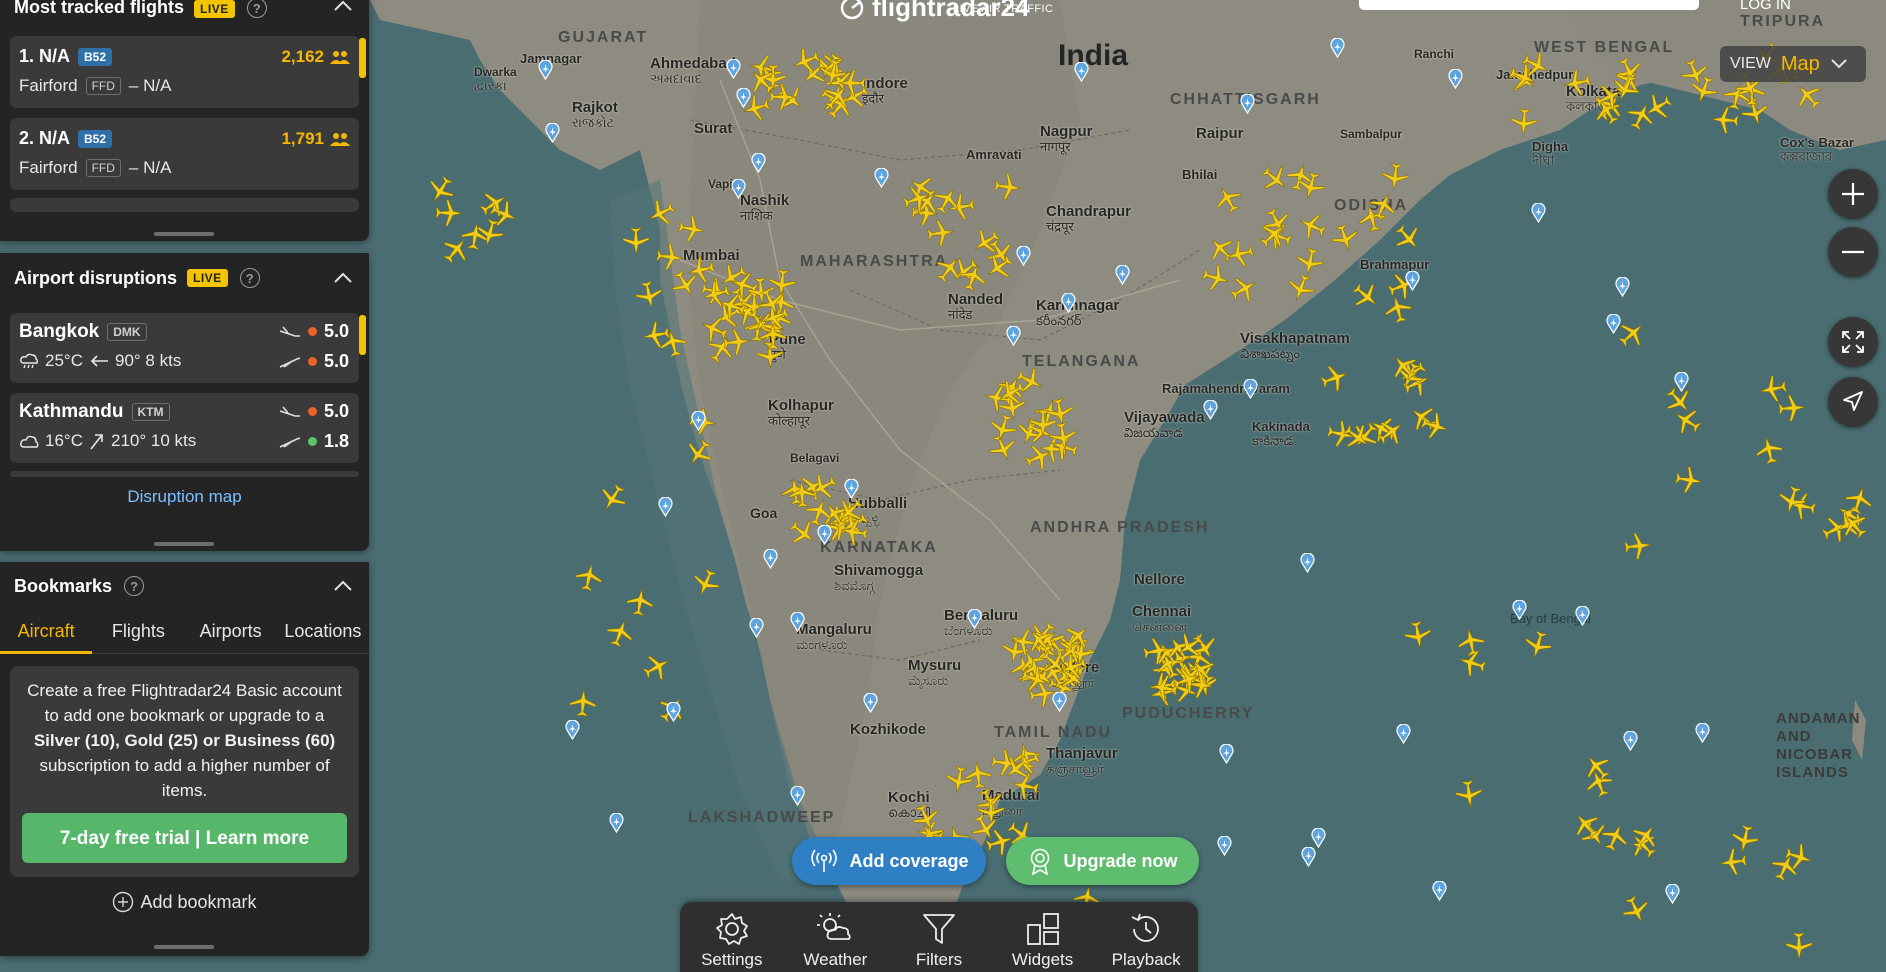 The image size is (1886, 972). What do you see at coordinates (184, 838) in the screenshot?
I see `free-trial-button: 7-day free trial | Learn more` at bounding box center [184, 838].